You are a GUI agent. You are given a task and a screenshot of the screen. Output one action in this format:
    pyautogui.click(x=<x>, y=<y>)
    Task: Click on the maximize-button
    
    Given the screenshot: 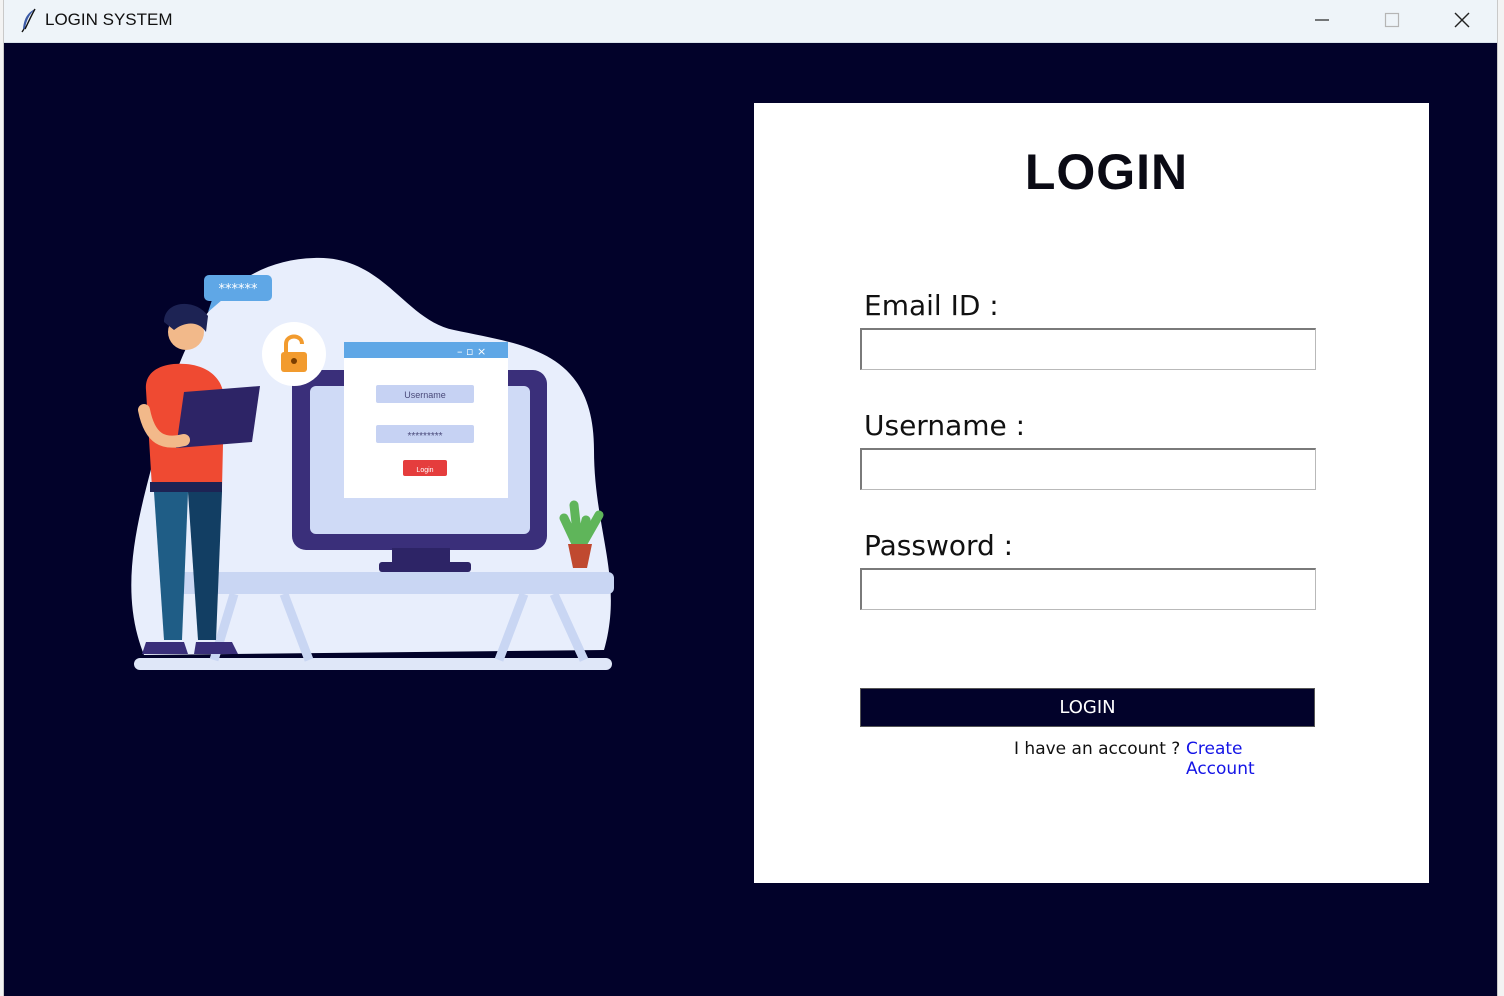 What is the action you would take?
    pyautogui.click(x=1392, y=20)
    